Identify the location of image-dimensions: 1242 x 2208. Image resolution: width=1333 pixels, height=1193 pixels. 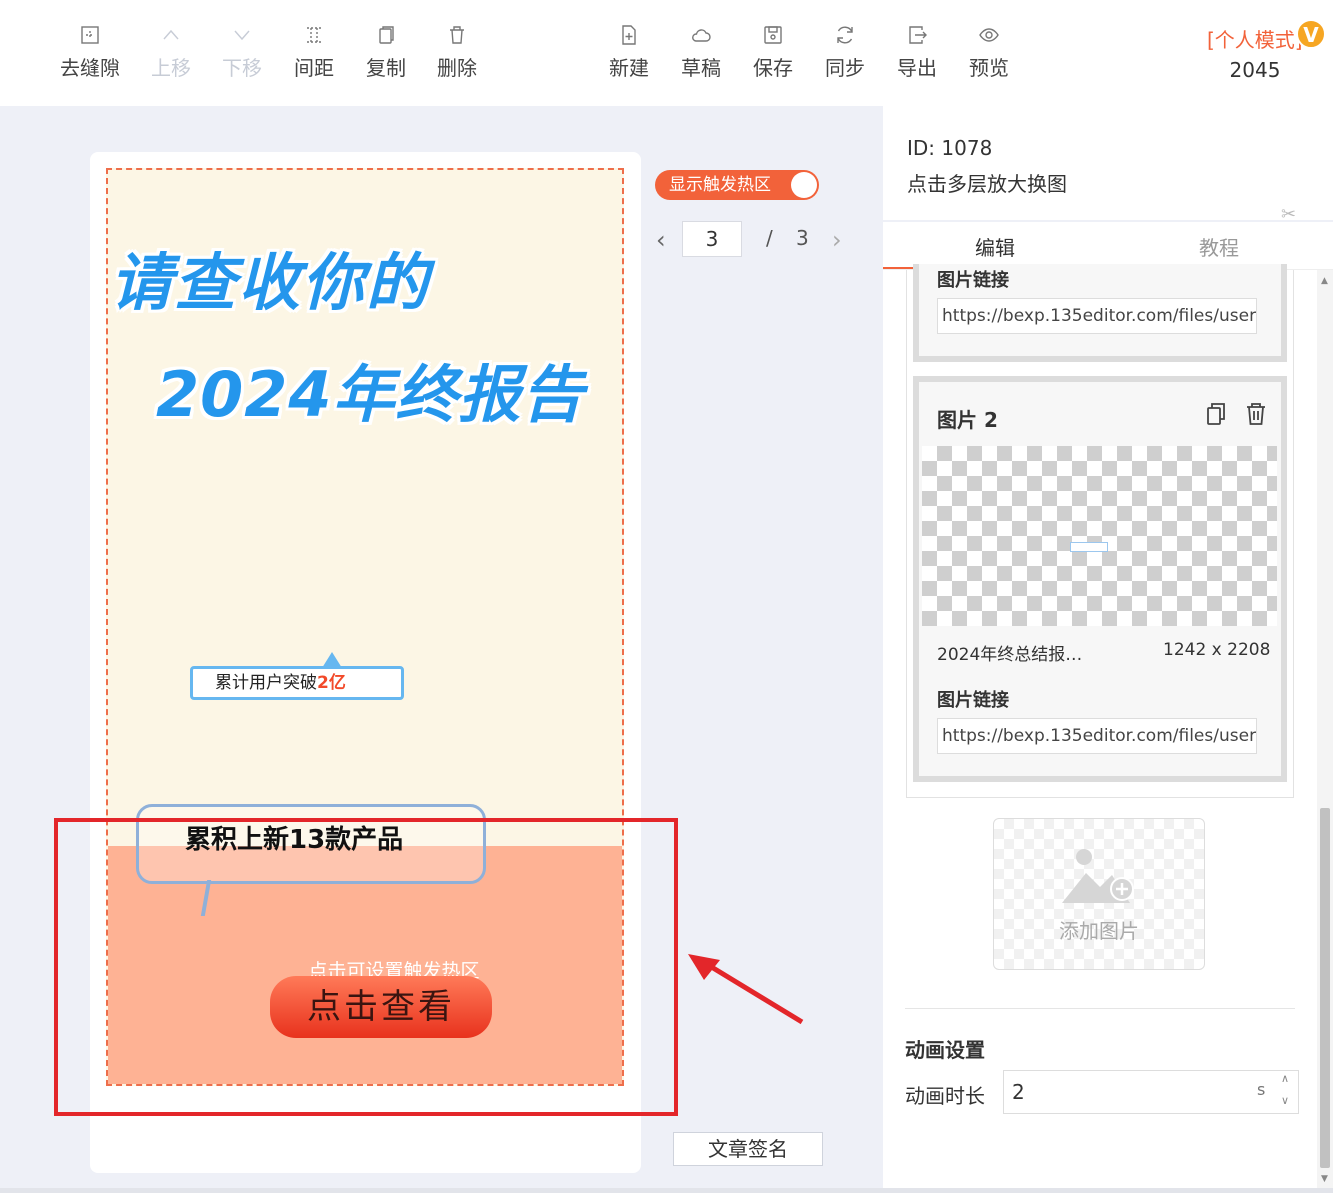
(1217, 650).